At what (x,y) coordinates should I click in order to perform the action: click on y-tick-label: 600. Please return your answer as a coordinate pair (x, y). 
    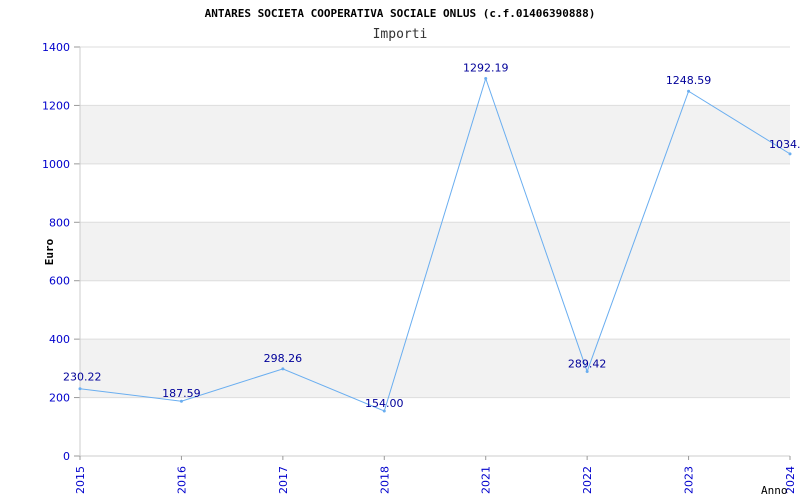
    Looking at the image, I should click on (59, 281).